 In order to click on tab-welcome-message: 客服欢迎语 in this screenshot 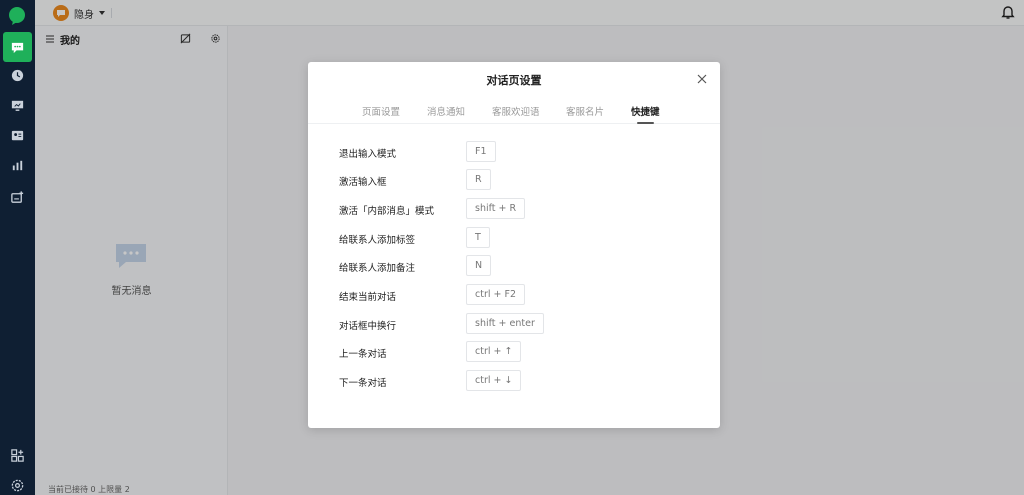, I will do `click(516, 111)`.